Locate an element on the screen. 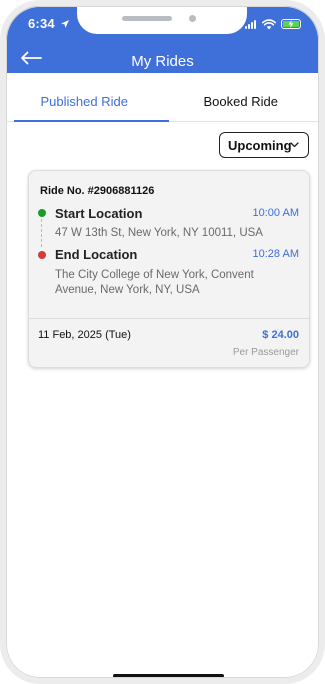 Image resolution: width=325 pixels, height=684 pixels. page-title: My Rides is located at coordinates (162, 61).